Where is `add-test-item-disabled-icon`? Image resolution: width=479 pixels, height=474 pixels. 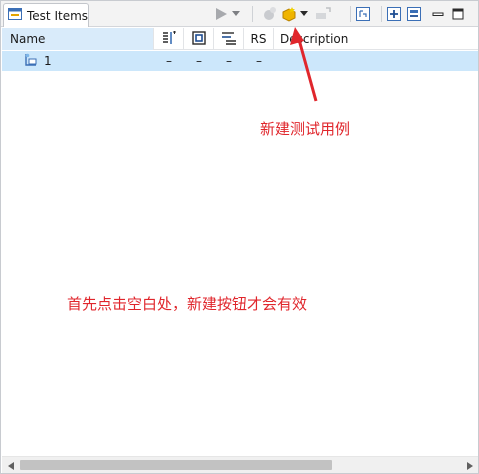 add-test-item-disabled-icon is located at coordinates (269, 14).